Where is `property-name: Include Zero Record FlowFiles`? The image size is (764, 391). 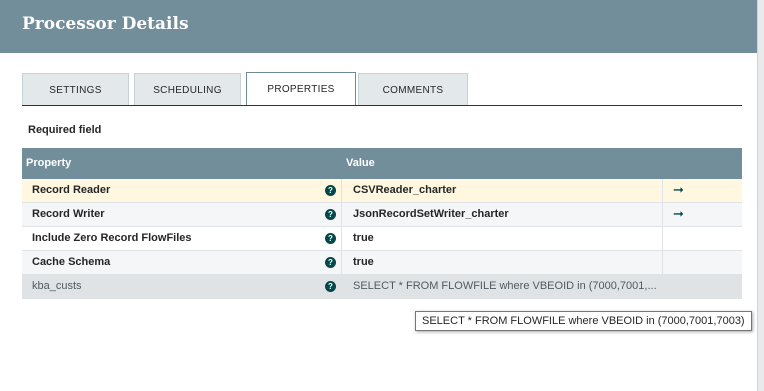 property-name: Include Zero Record FlowFiles is located at coordinates (112, 238).